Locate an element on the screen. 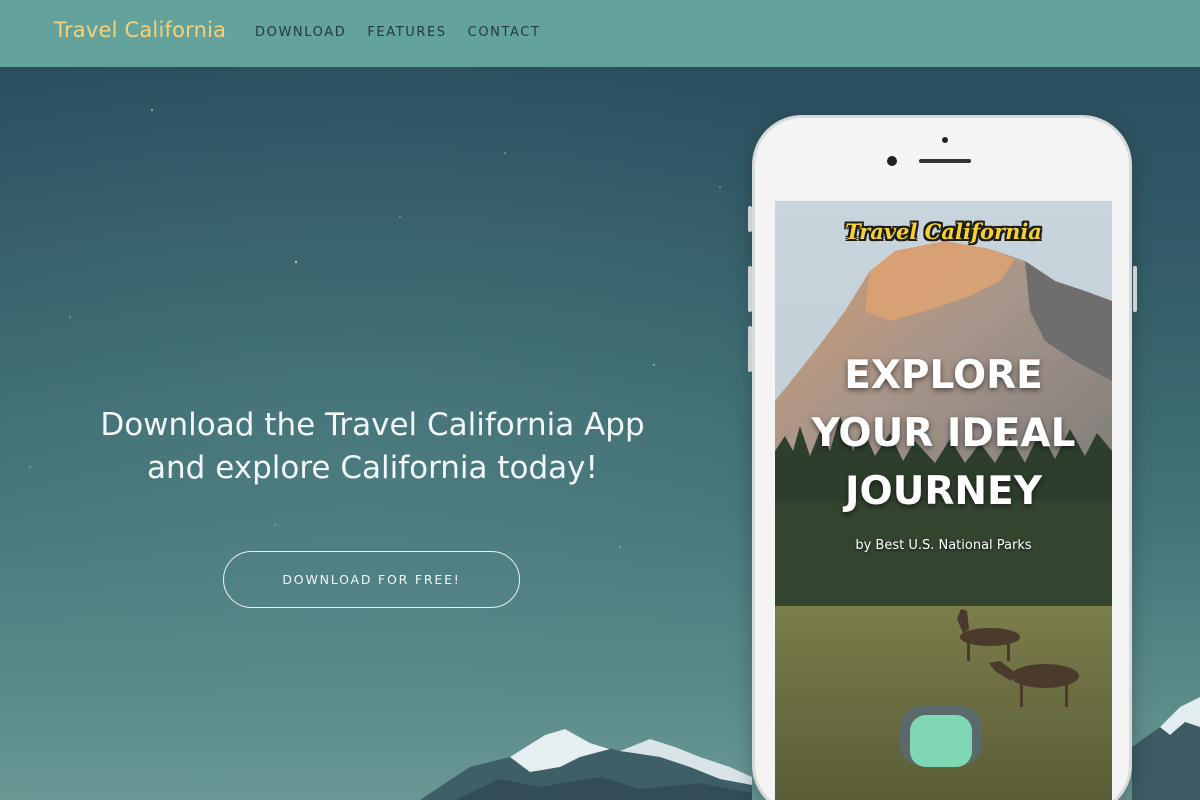 The height and width of the screenshot is (800, 1200). nav-link-download: DOWNLOAD is located at coordinates (300, 32).